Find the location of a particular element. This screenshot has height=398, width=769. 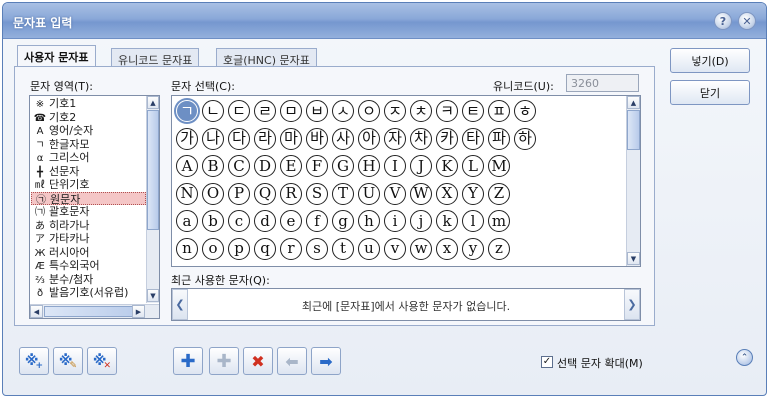

char-cell: 사 is located at coordinates (343, 138).